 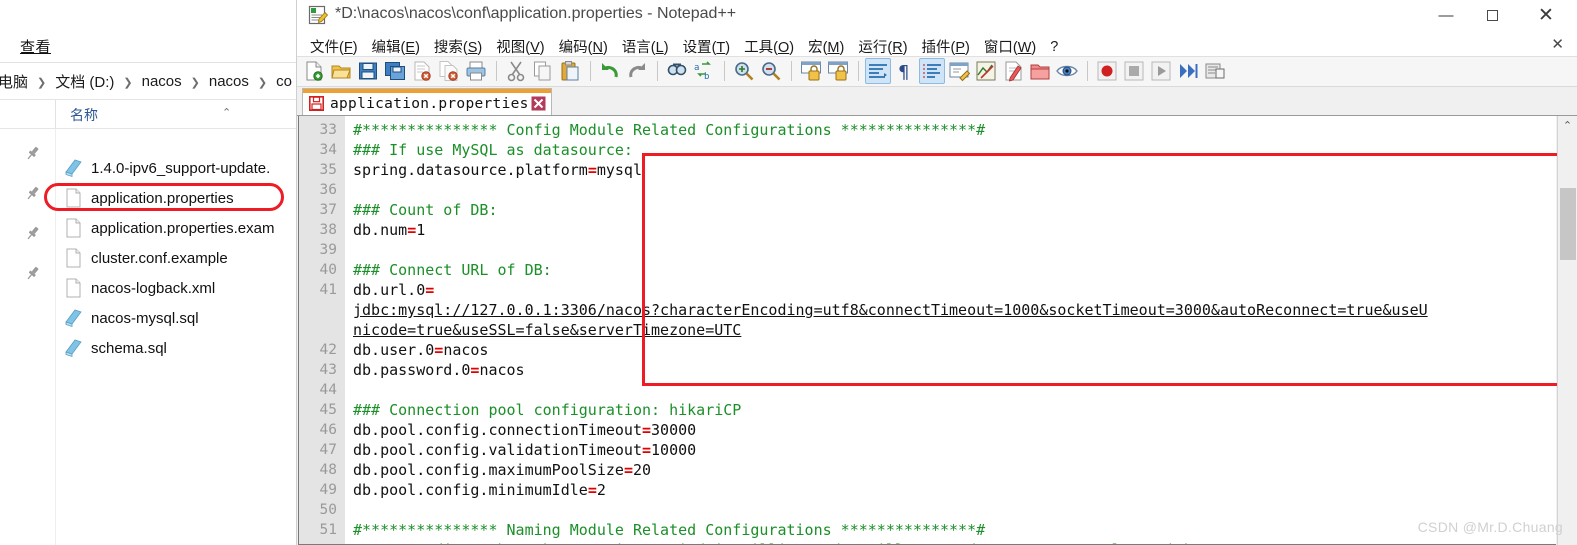 What do you see at coordinates (932, 71) in the screenshot?
I see `indent-guide-icon` at bounding box center [932, 71].